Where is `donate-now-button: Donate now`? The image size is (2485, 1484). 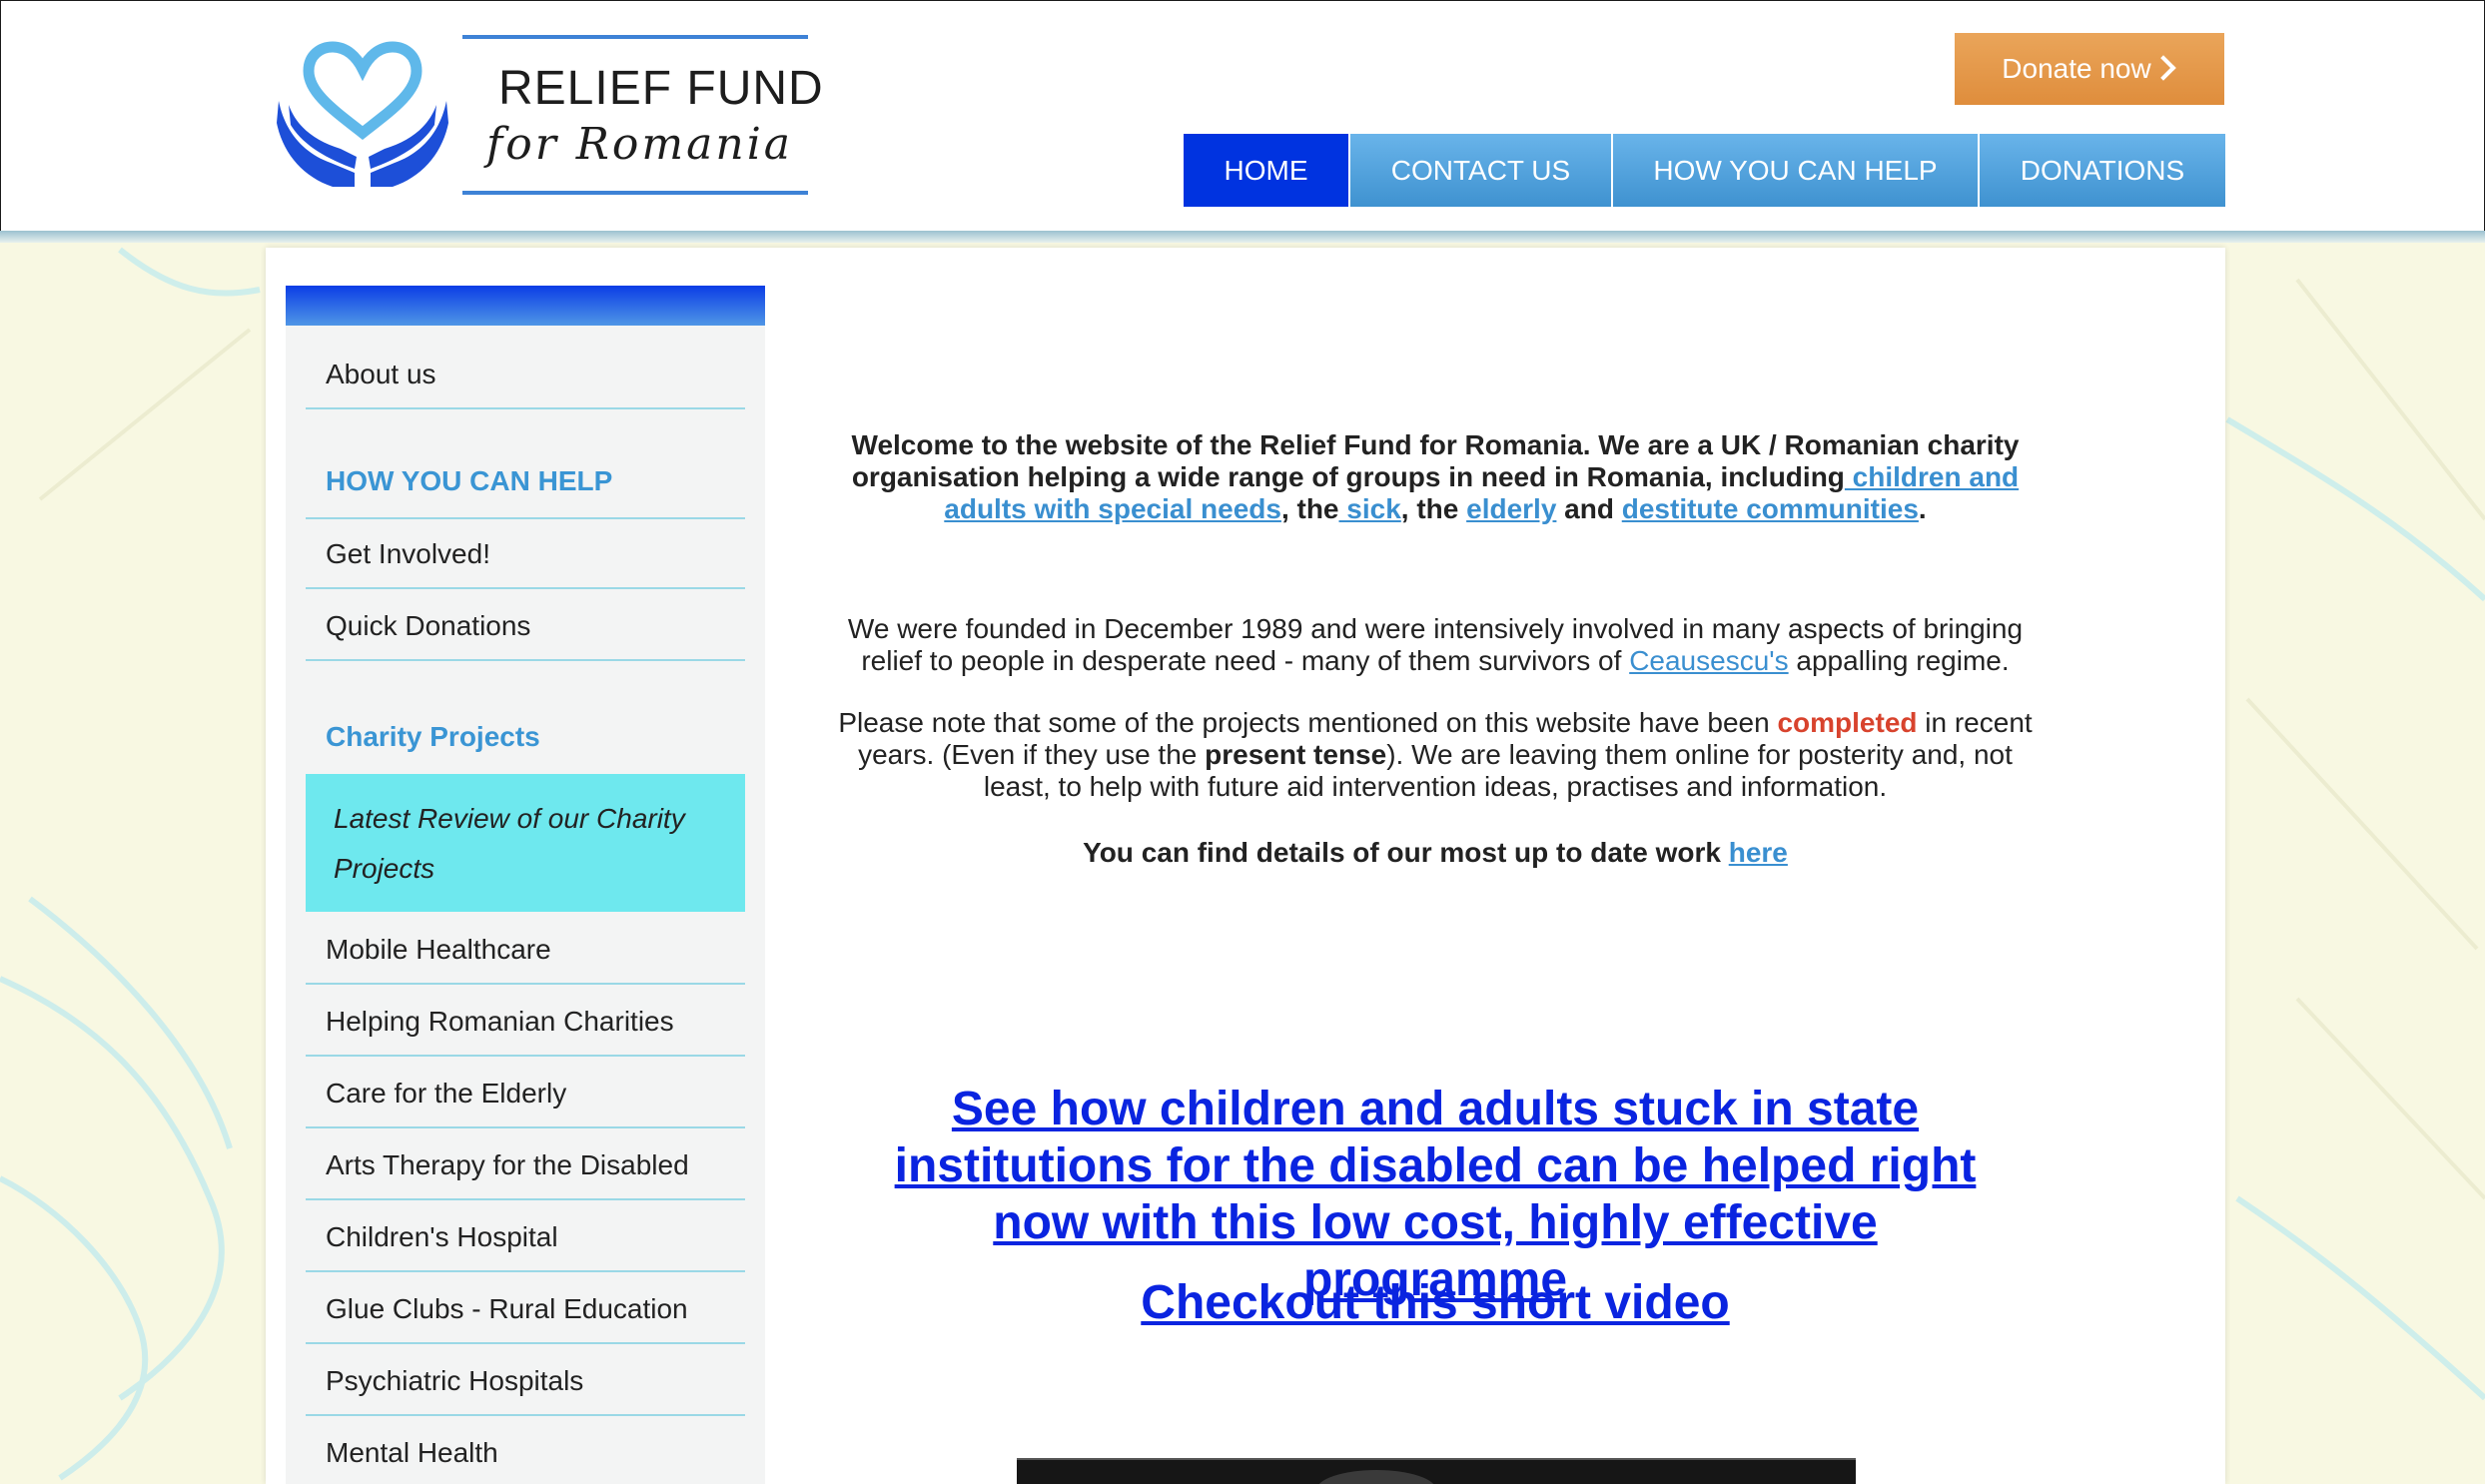
donate-now-button: Donate now is located at coordinates (2089, 69).